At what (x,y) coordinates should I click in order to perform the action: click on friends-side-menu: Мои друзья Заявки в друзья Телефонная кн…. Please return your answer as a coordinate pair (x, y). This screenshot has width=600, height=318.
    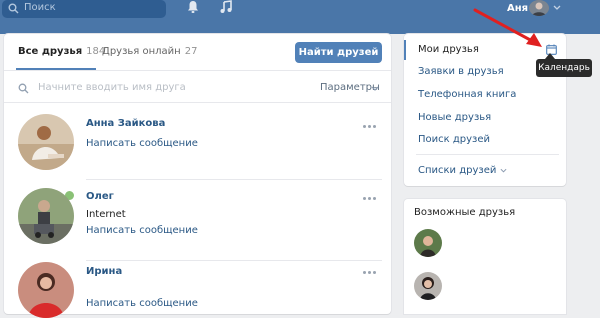
    Looking at the image, I should click on (485, 110).